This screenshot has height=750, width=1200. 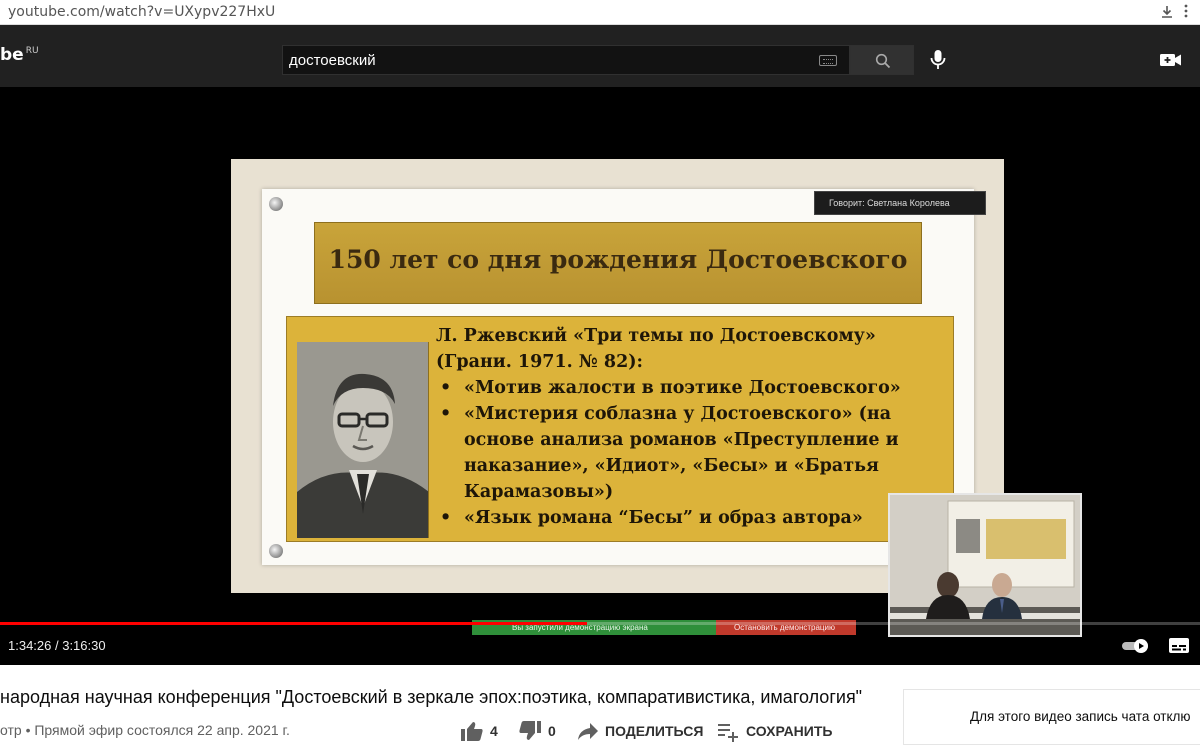 What do you see at coordinates (828, 60) in the screenshot?
I see `keyboard-icon` at bounding box center [828, 60].